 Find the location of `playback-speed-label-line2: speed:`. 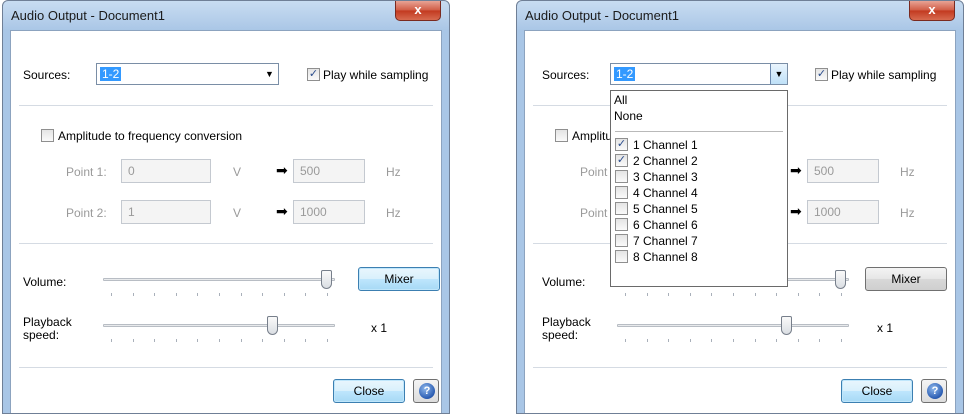

playback-speed-label-line2: speed: is located at coordinates (560, 335).